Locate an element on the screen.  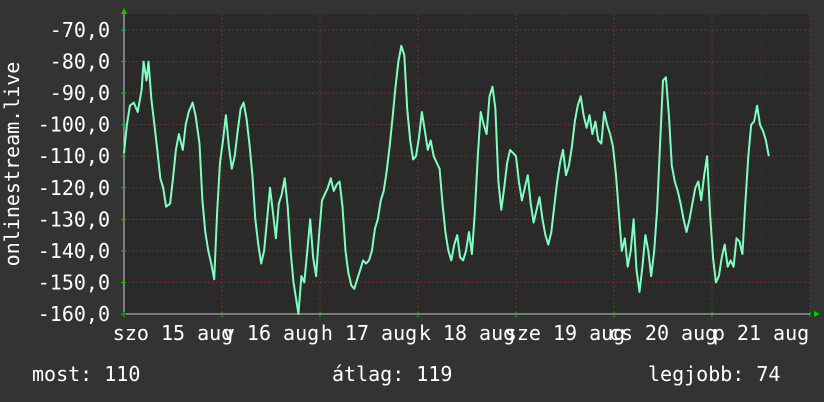
y-tick-label: -80,0 is located at coordinates (80, 62).